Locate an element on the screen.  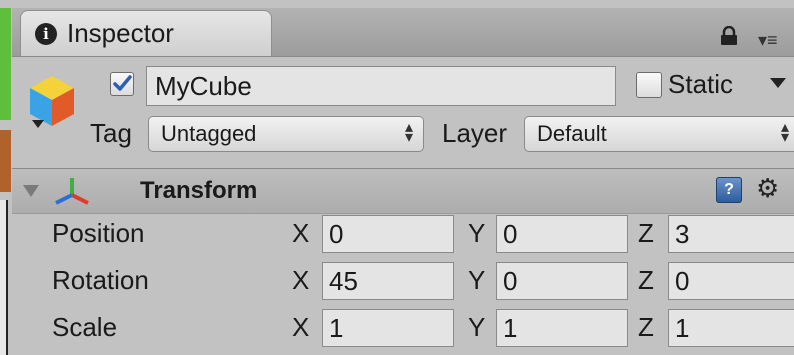
help-icon: ? is located at coordinates (729, 190).